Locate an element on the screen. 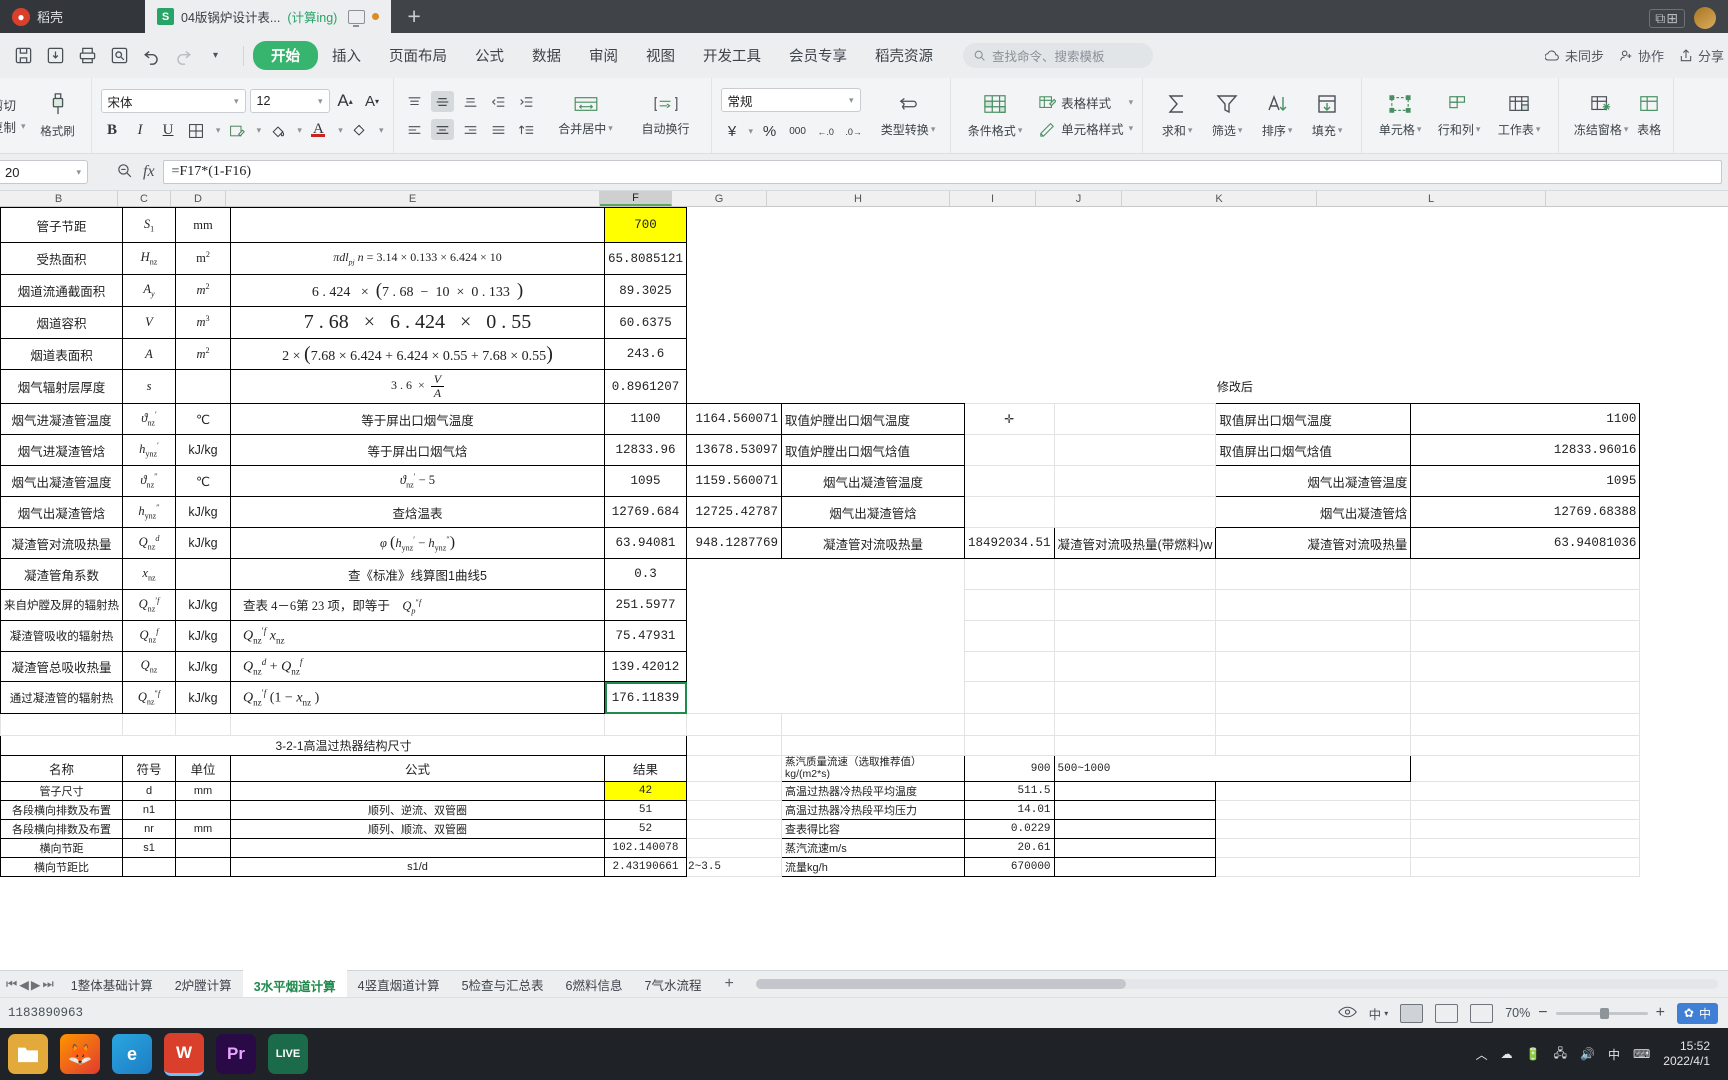  currency-format-icon: ¥ is located at coordinates (732, 131).